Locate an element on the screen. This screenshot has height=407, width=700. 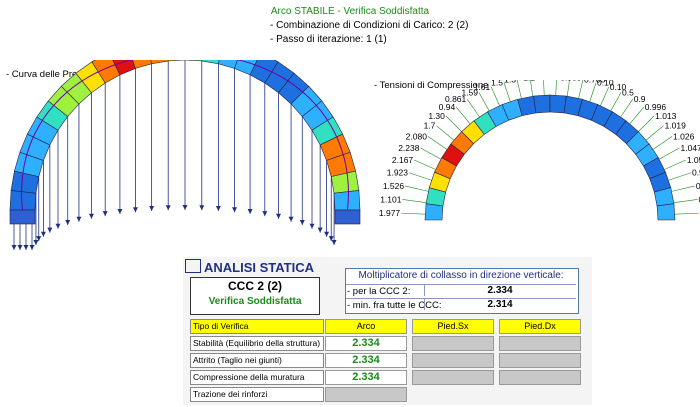
row-label-attrito: Attrito (Taglio nei giunti) is located at coordinates (257, 360).